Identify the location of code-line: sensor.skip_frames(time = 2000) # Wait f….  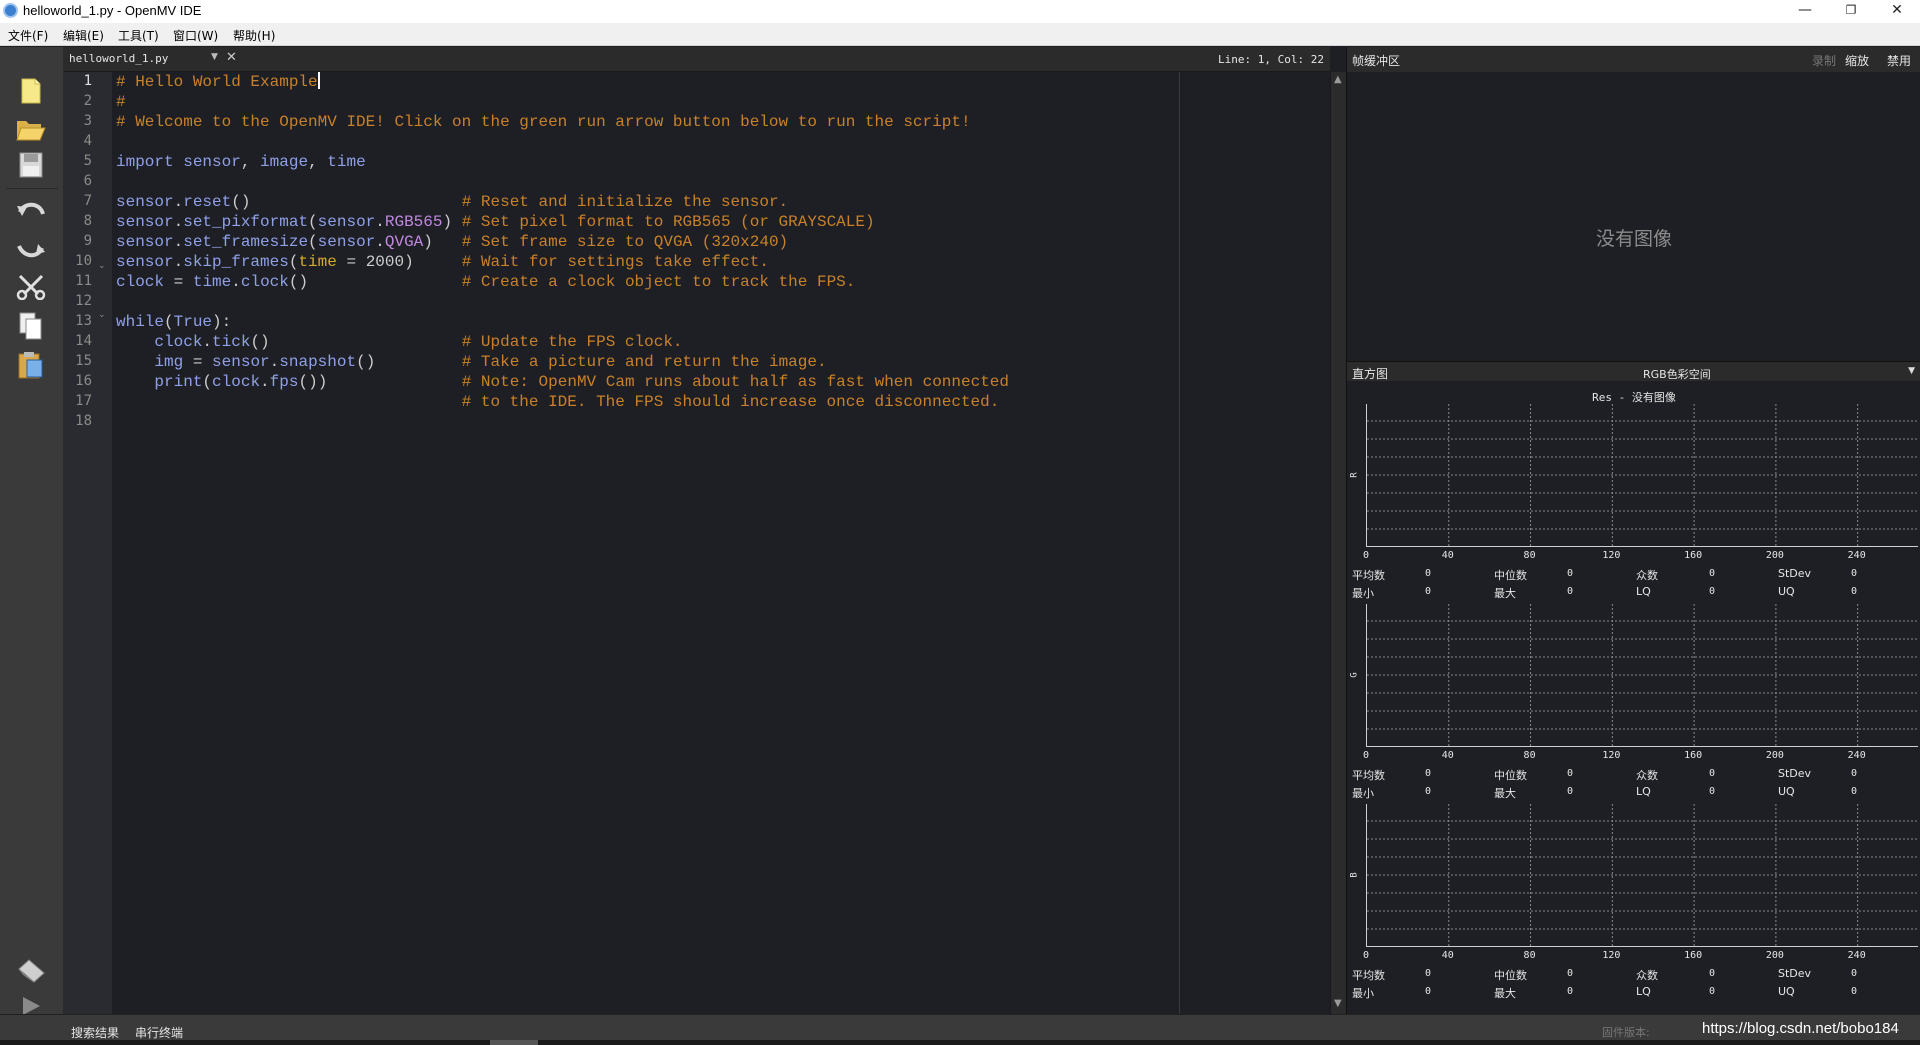
(442, 262).